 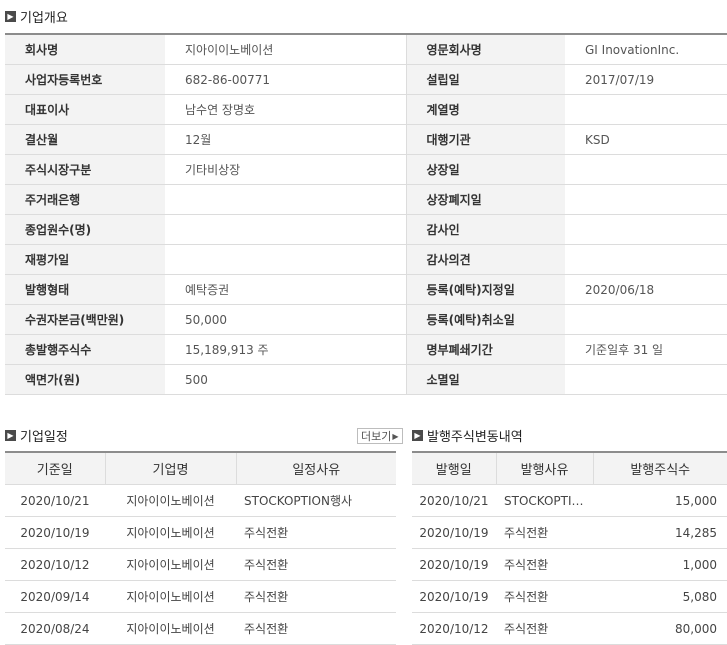 I want to click on schedule-cell: 2020/08/24, so click(x=55, y=628).